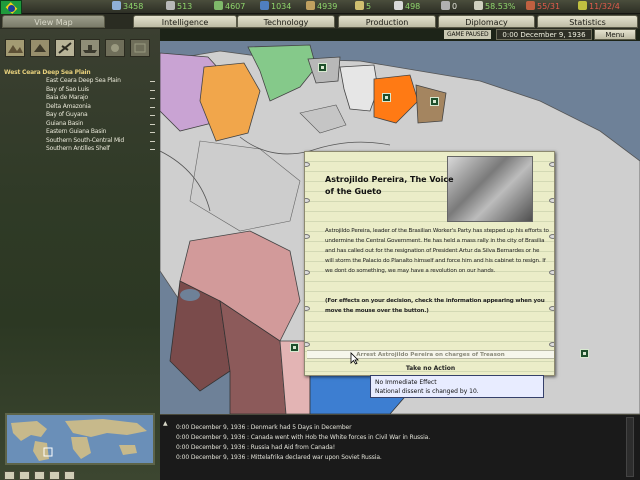 The height and width of the screenshot is (480, 640). What do you see at coordinates (286, 21) in the screenshot?
I see `tab-technology: Technology` at bounding box center [286, 21].